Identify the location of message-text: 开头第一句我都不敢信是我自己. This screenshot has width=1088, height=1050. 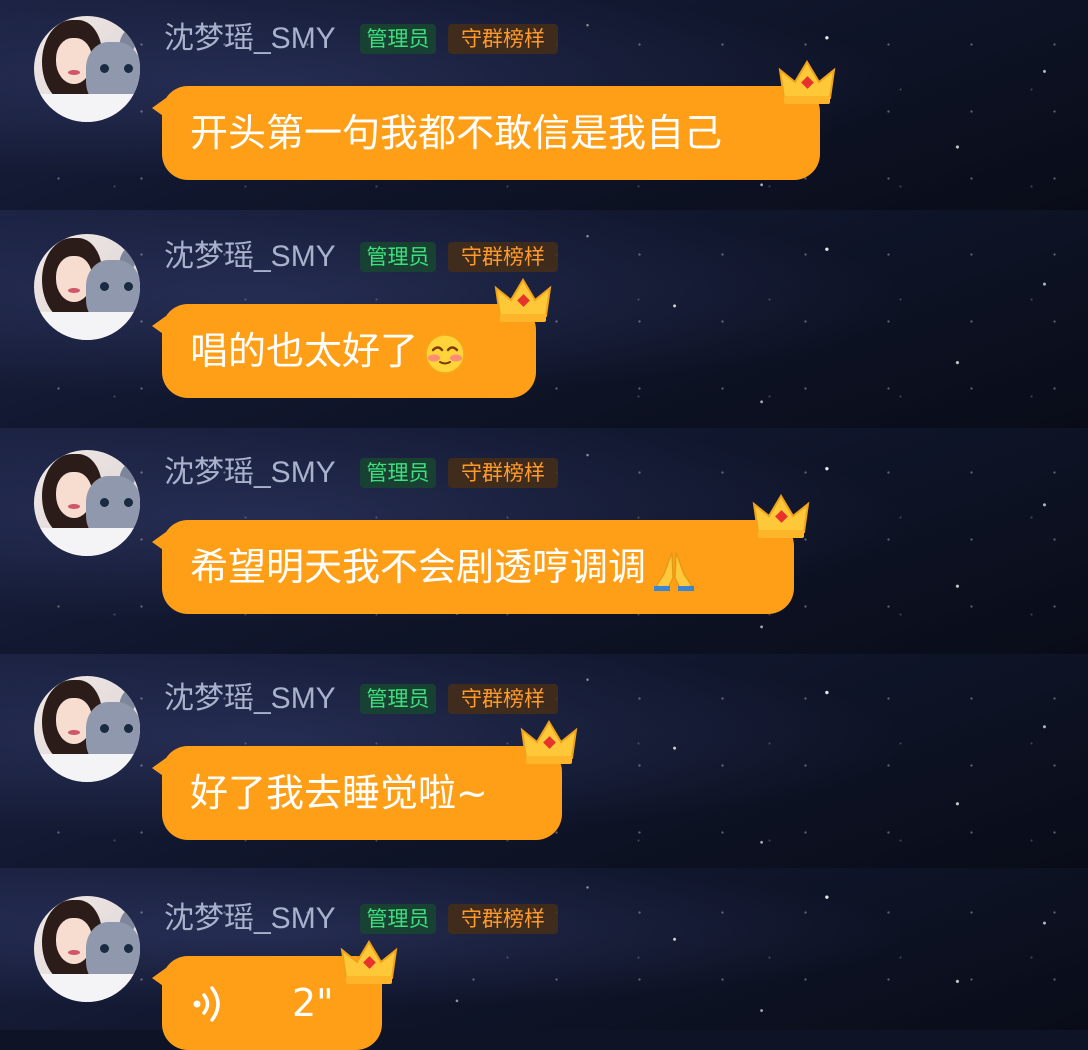
(456, 133).